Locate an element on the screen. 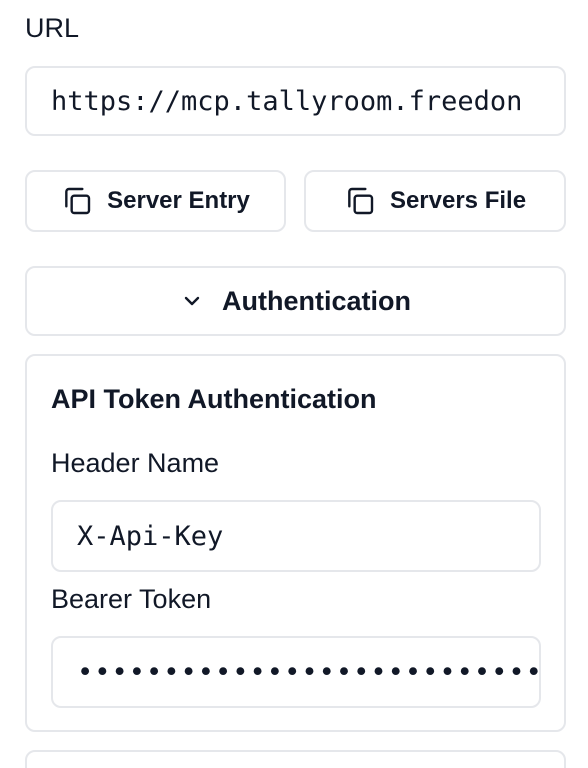 The height and width of the screenshot is (768, 588). url-value: https://mcp.tallyroom.freedon is located at coordinates (287, 101).